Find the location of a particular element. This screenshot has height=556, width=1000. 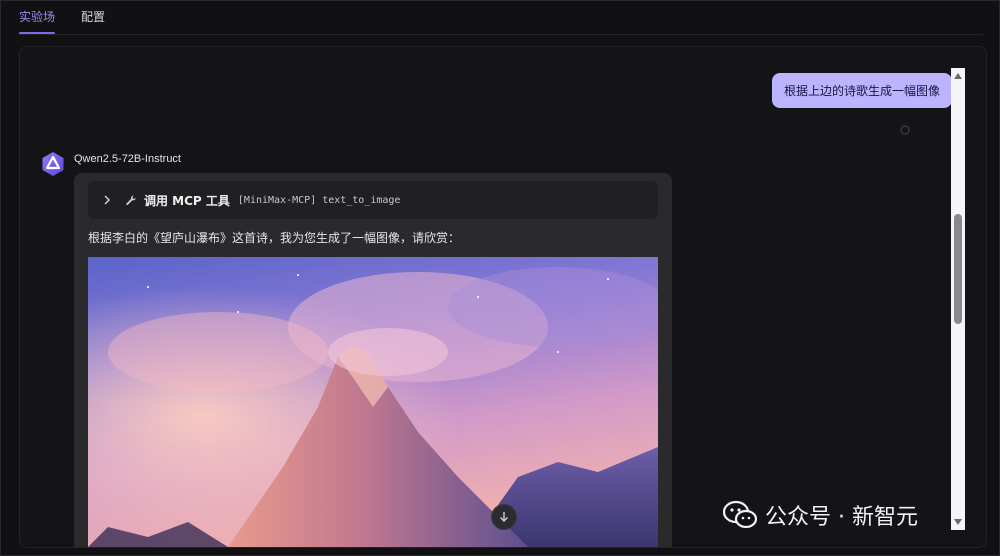

tab-bar: 实验场 配置 is located at coordinates (62, 18).